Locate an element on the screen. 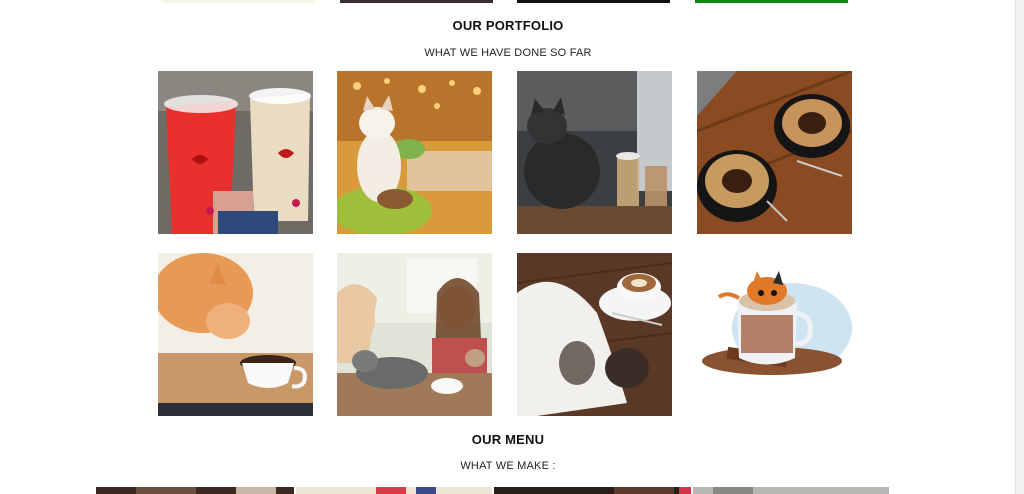 The height and width of the screenshot is (494, 1024). portfolio-subheading: WHAT WE HAVE DONE SO FAR is located at coordinates (508, 53).